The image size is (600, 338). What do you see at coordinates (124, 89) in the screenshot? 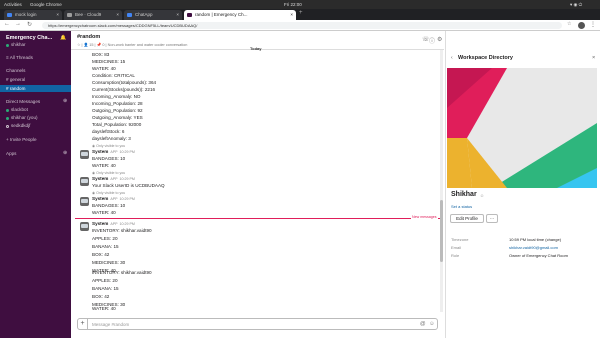
I see `message-line: Current(Stocks(pounds)): 2216` at bounding box center [124, 89].